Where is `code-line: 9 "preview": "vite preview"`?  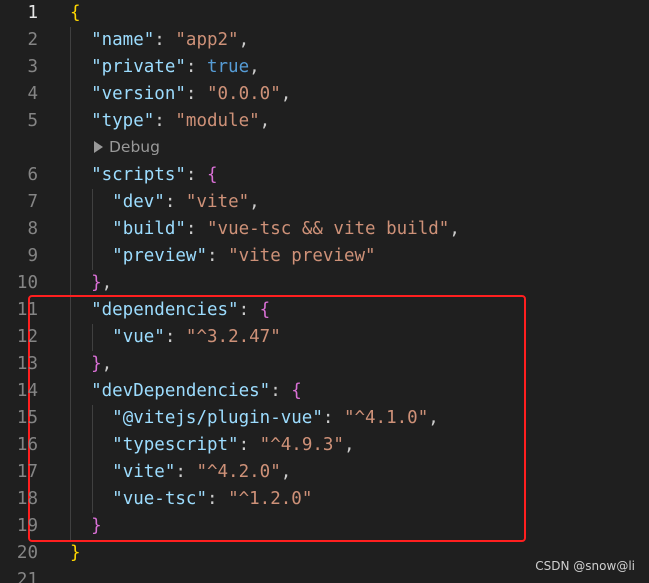 code-line: 9 "preview": "vite preview" is located at coordinates (324, 256).